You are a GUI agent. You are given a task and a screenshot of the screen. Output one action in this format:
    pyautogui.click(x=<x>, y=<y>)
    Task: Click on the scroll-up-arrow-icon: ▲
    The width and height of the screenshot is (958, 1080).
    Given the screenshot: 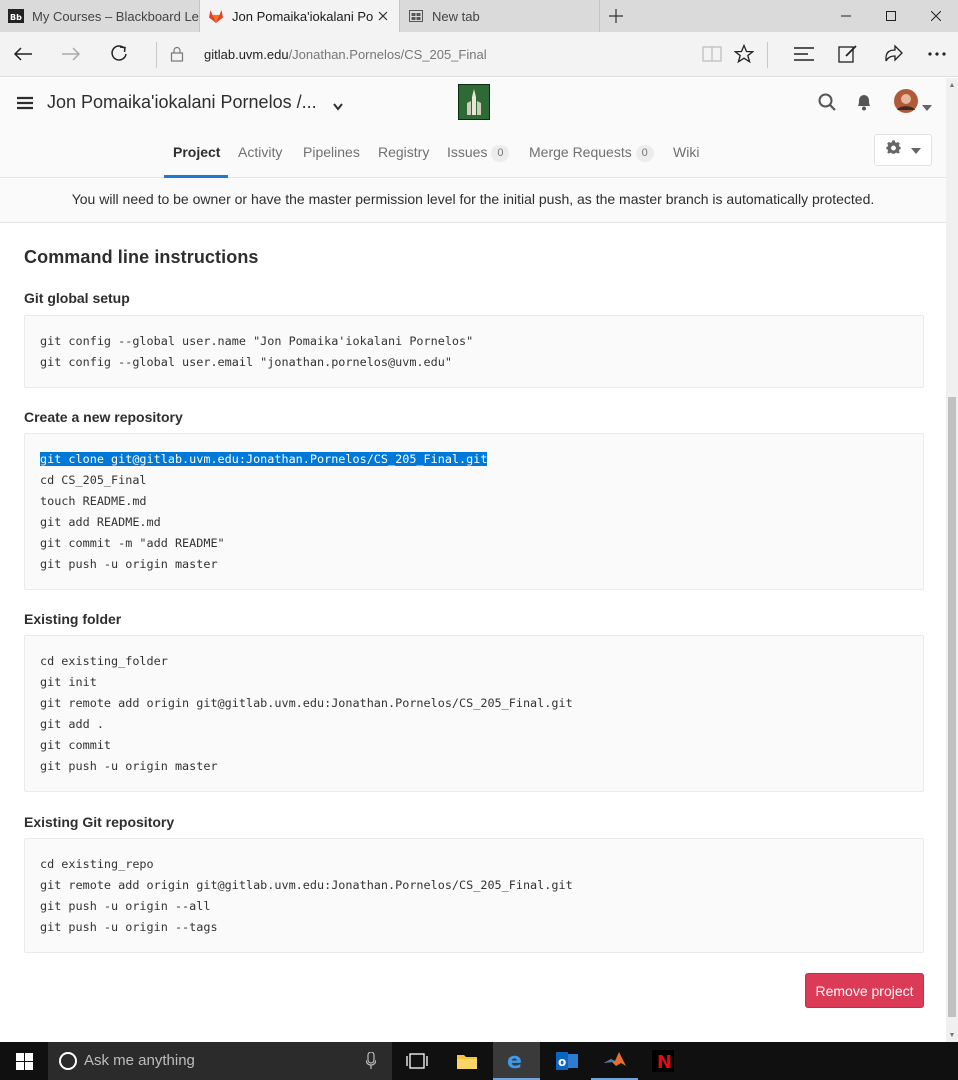 What is the action you would take?
    pyautogui.click(x=952, y=85)
    